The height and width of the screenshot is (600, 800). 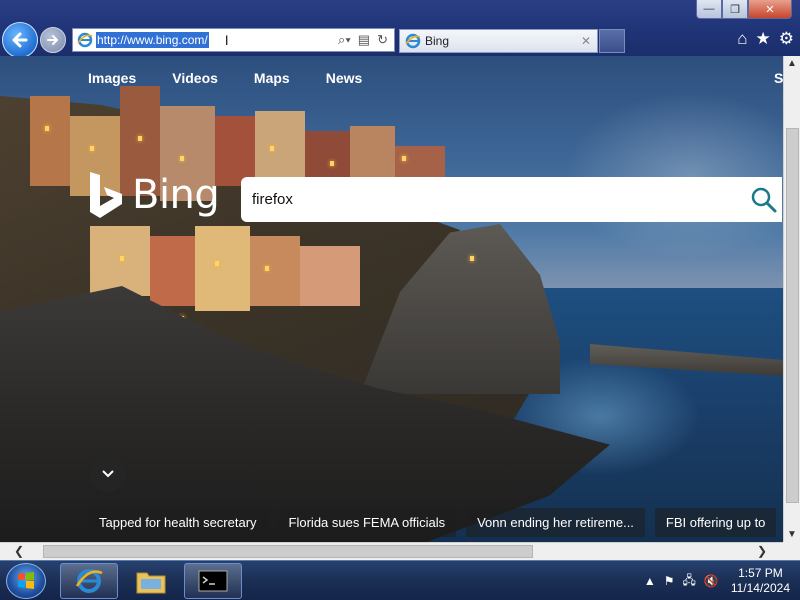 What do you see at coordinates (792, 63) in the screenshot?
I see `scroll-up-arrow-icon: ▲` at bounding box center [792, 63].